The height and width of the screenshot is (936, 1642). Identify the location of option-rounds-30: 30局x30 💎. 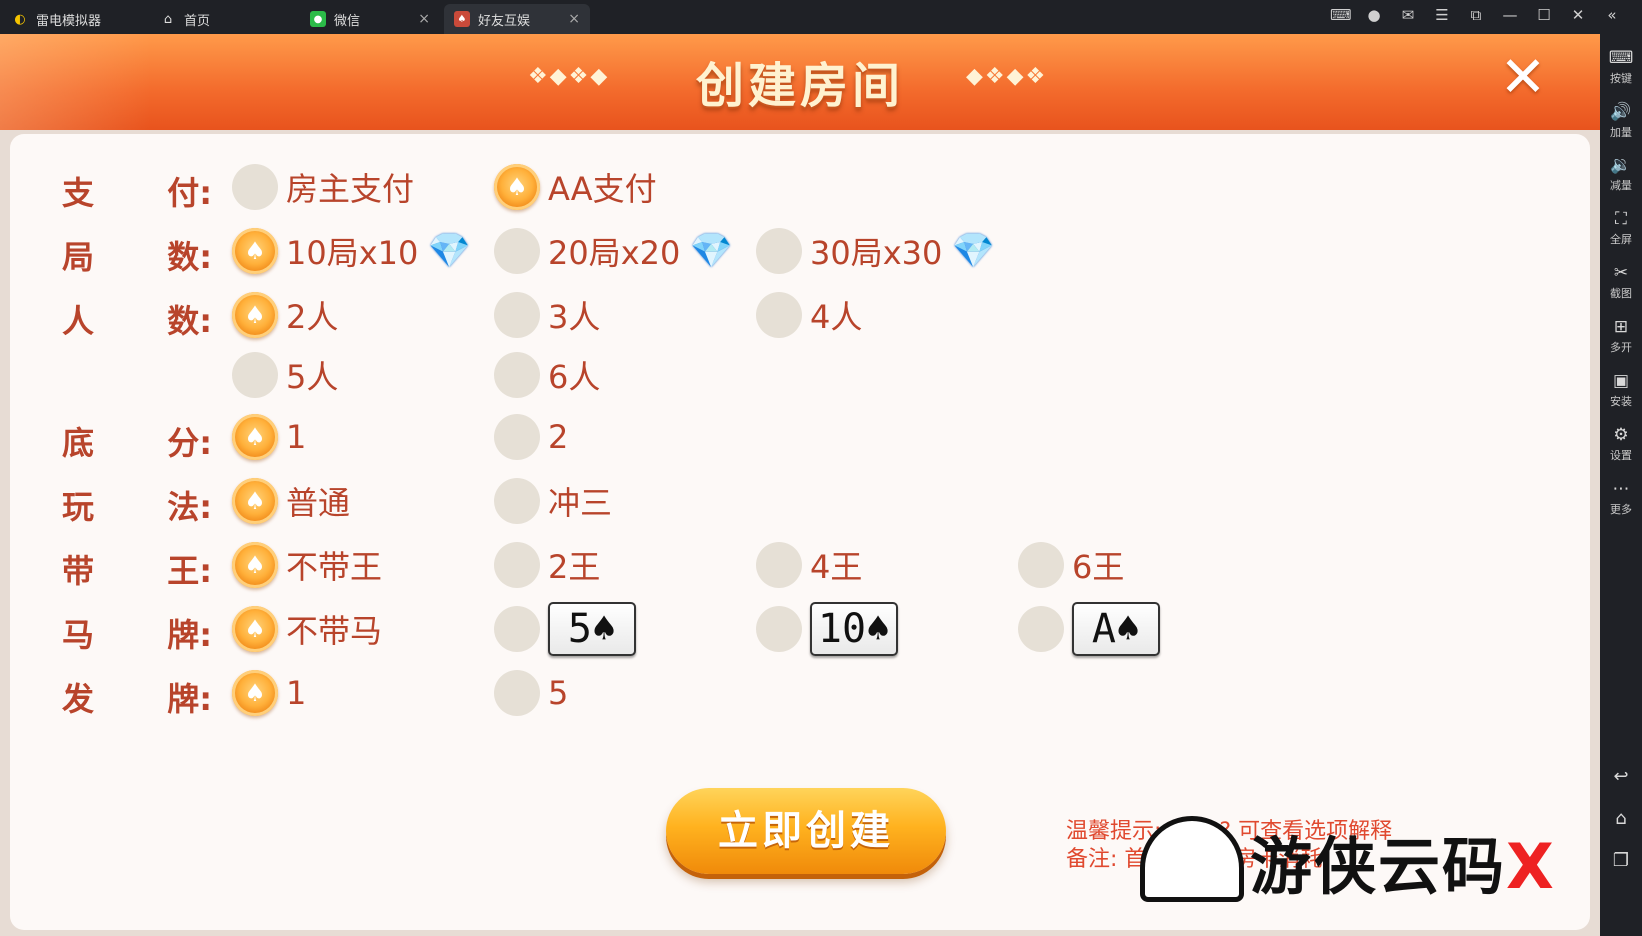
(875, 251).